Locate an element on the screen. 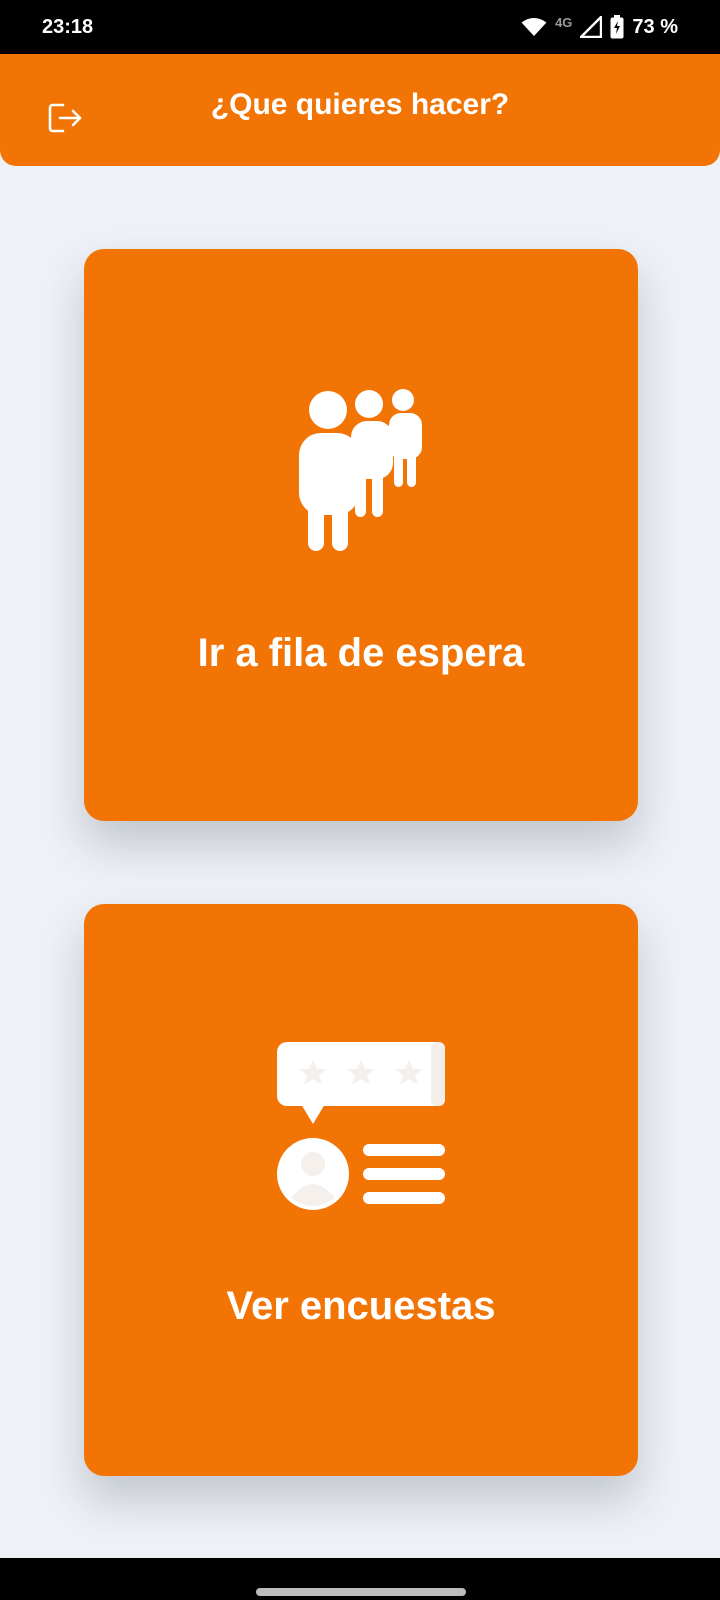 This screenshot has height=1600, width=720. app-header: ¿Que quieres hacer? is located at coordinates (360, 110).